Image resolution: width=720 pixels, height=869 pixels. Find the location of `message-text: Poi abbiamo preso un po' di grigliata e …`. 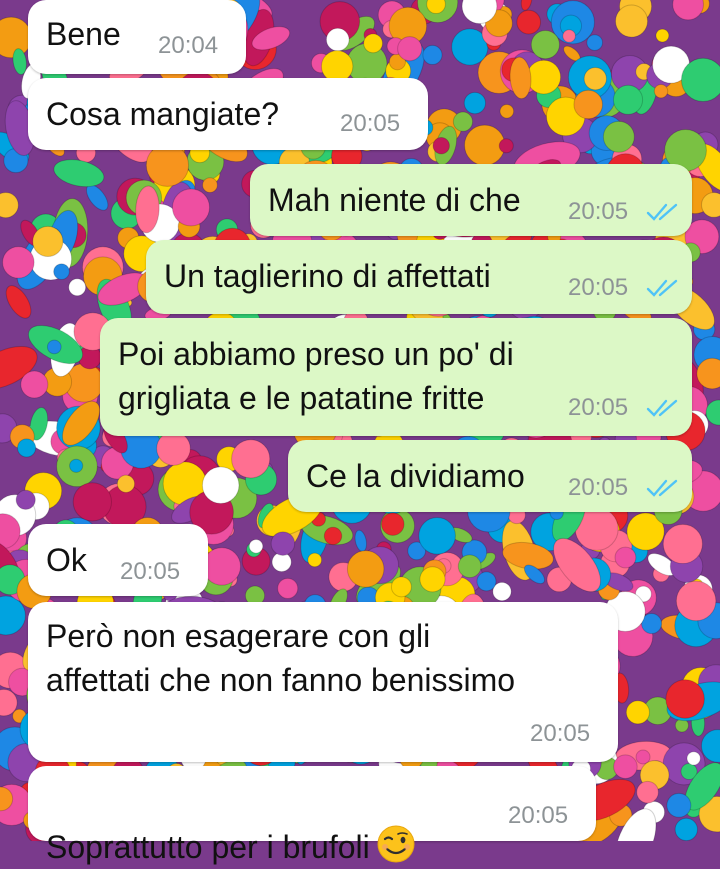

message-text: Poi abbiamo preso un po' di grigliata e … is located at coordinates (316, 376).